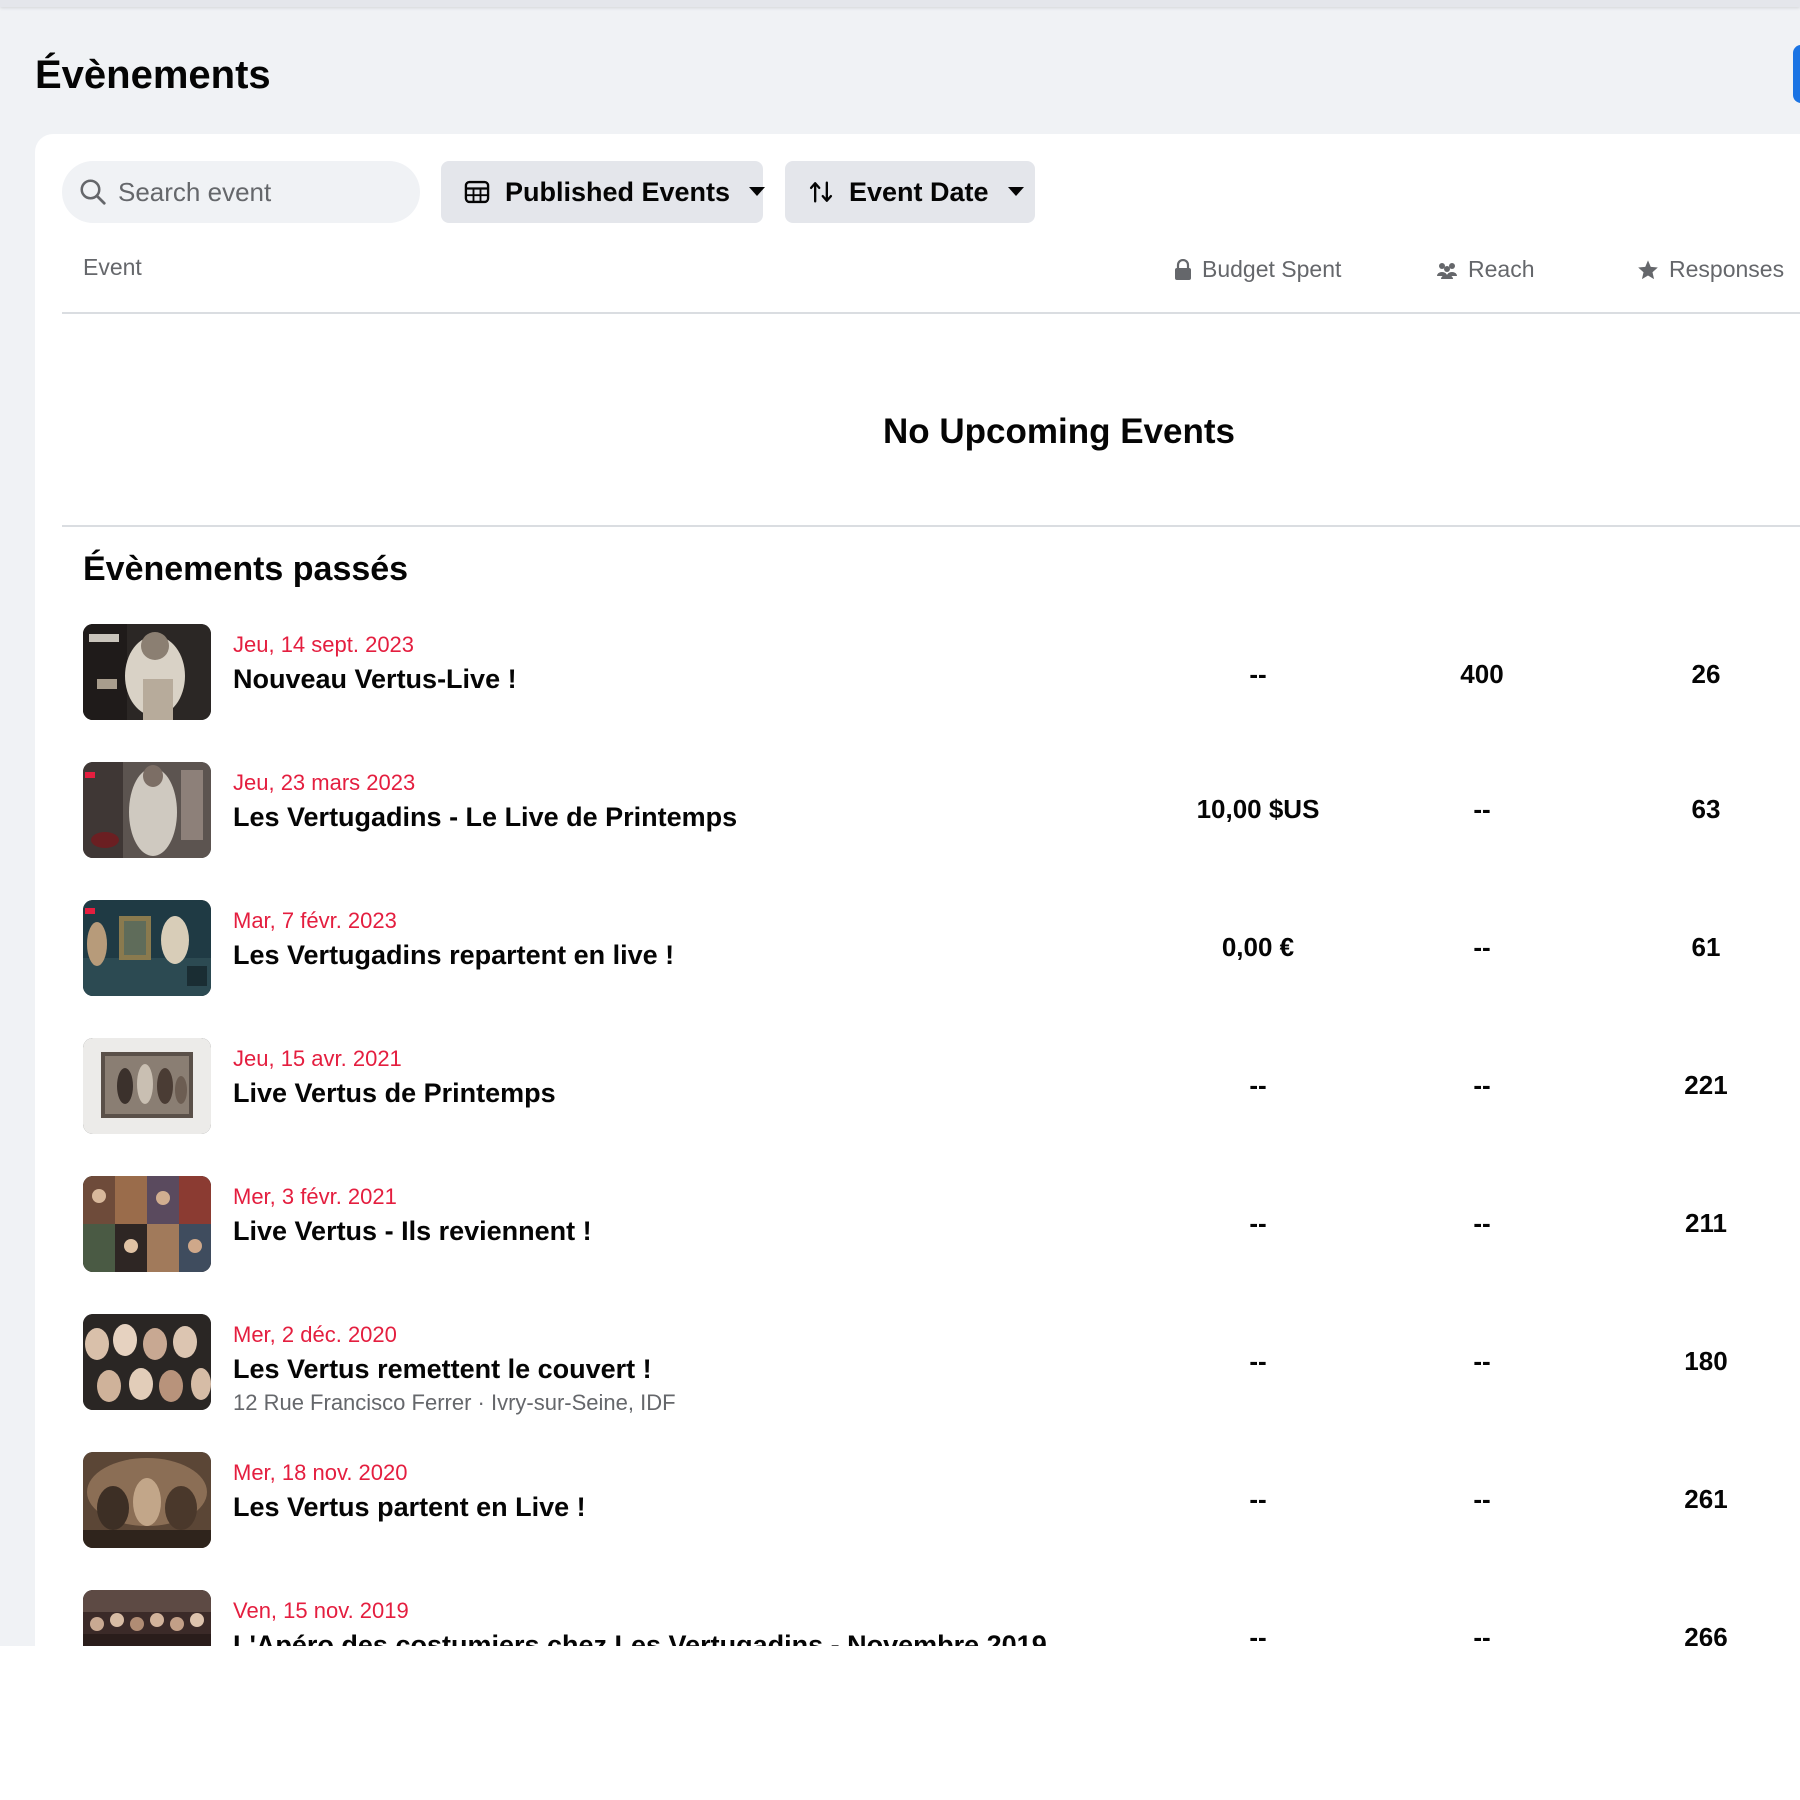  What do you see at coordinates (919, 191) in the screenshot?
I see `event-date-label: Event Date` at bounding box center [919, 191].